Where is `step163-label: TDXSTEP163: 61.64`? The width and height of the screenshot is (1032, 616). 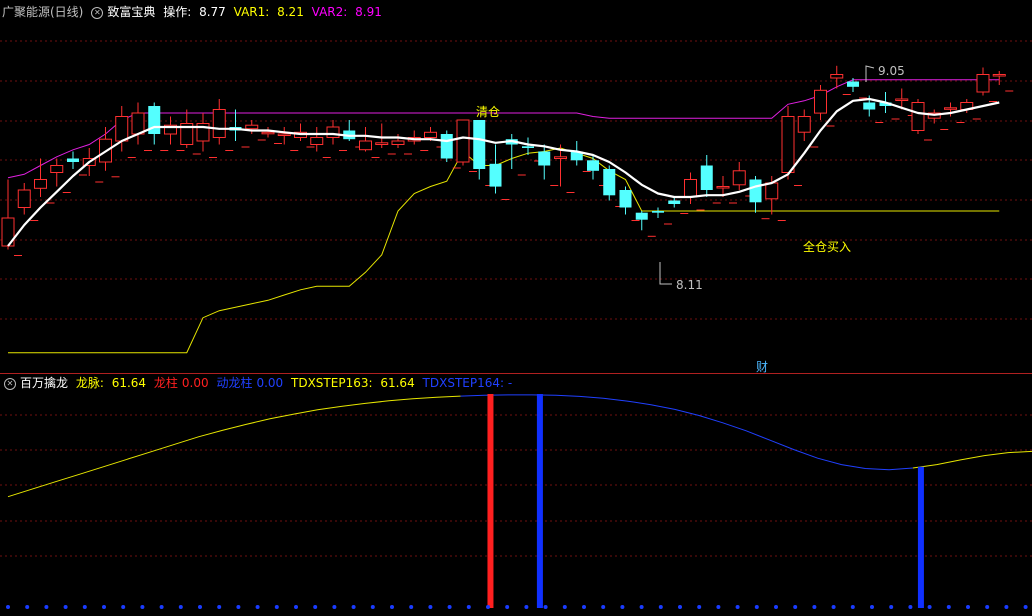
step163-label: TDXSTEP163: 61.64 is located at coordinates (353, 383).